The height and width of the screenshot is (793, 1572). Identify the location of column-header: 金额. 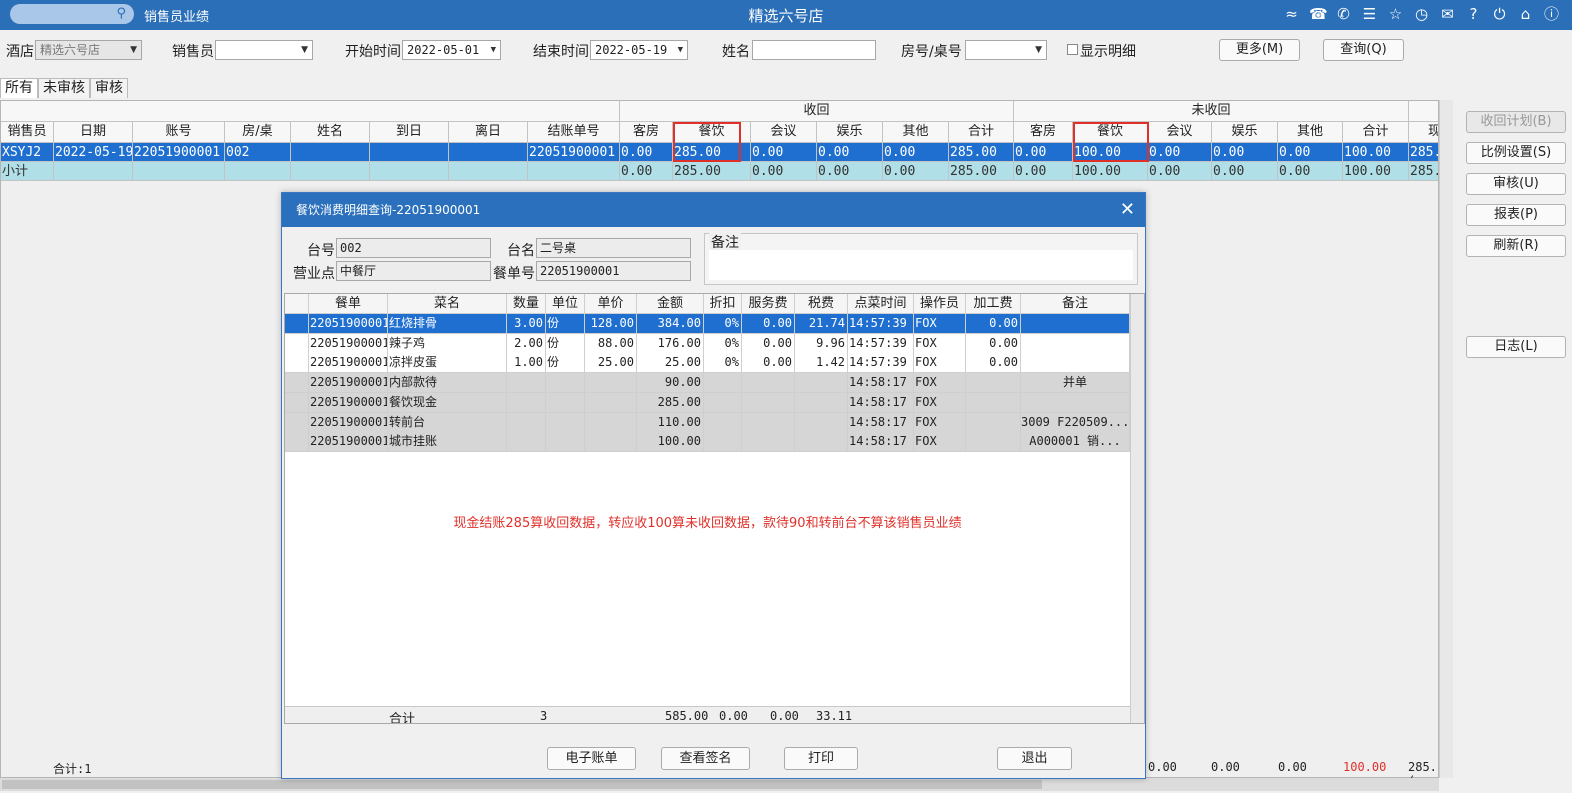
(670, 304).